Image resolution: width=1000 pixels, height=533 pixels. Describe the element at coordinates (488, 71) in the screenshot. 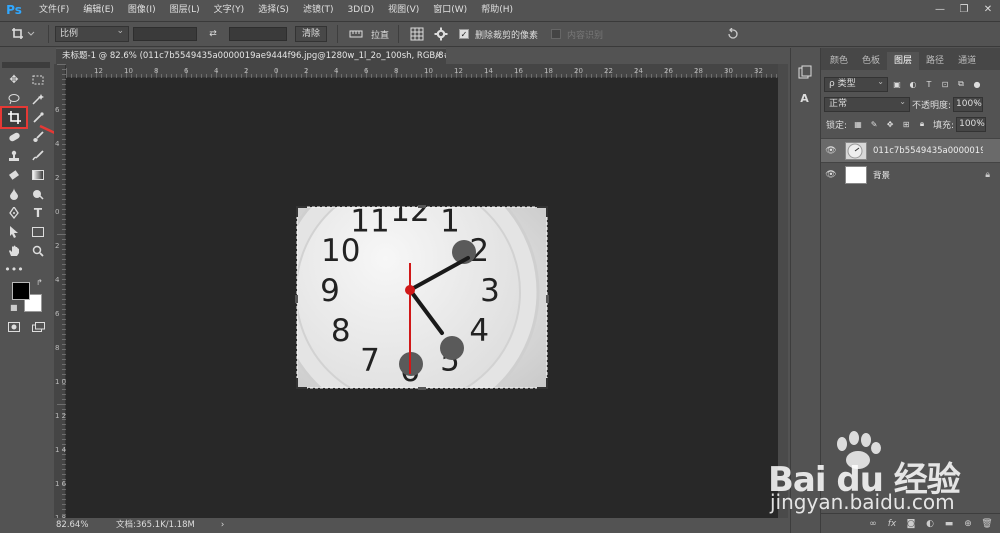

I see `ruler-label: 14` at that location.